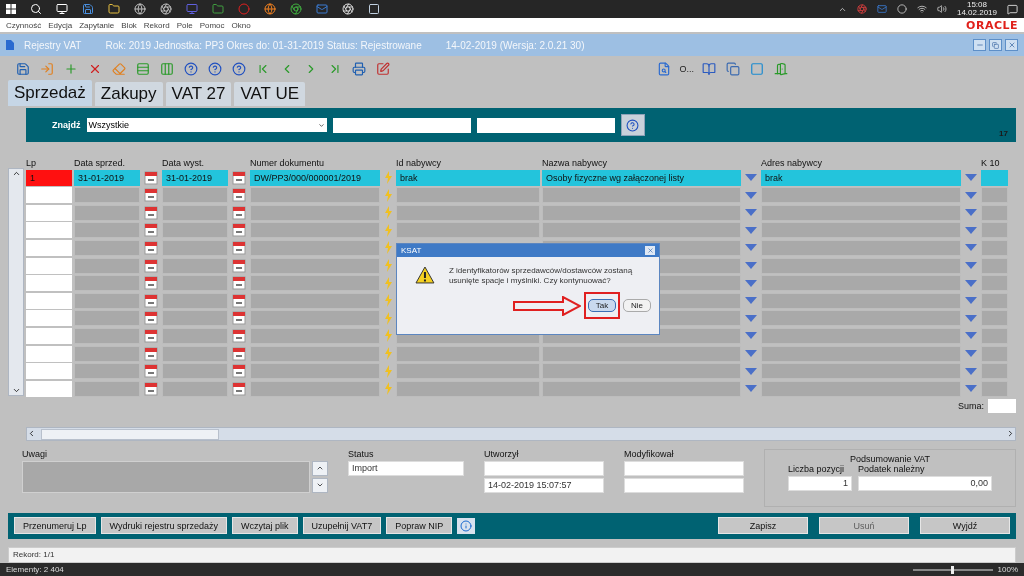 This screenshot has height=576, width=1024. Describe the element at coordinates (817, 468) in the screenshot. I see `count-label: Liczba pozycji` at that location.